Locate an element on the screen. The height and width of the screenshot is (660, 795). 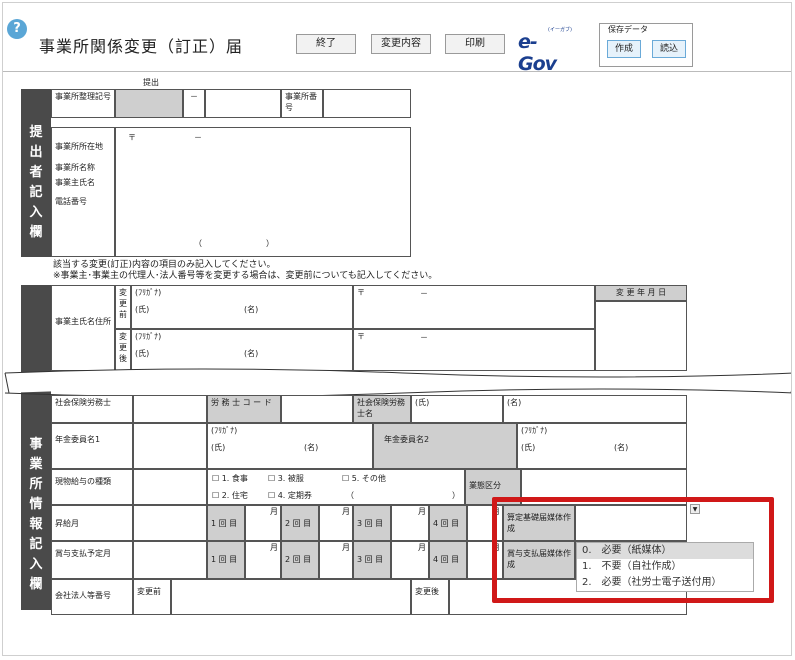
office-no-label: 事業所番号 is located at coordinates (302, 103).